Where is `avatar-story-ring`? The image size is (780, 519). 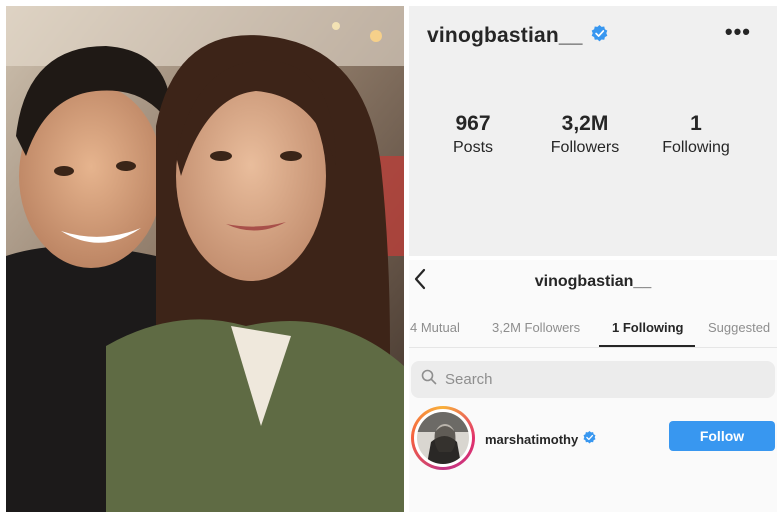
avatar-story-ring is located at coordinates (443, 438).